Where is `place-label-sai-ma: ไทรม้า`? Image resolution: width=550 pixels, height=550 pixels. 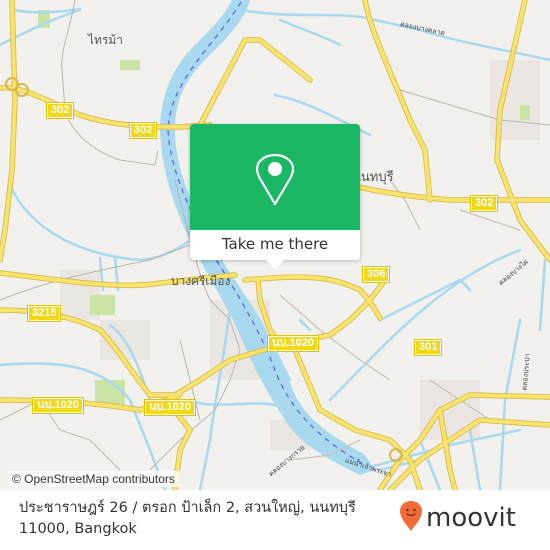
place-label-sai-ma: ไทรม้า is located at coordinates (106, 40).